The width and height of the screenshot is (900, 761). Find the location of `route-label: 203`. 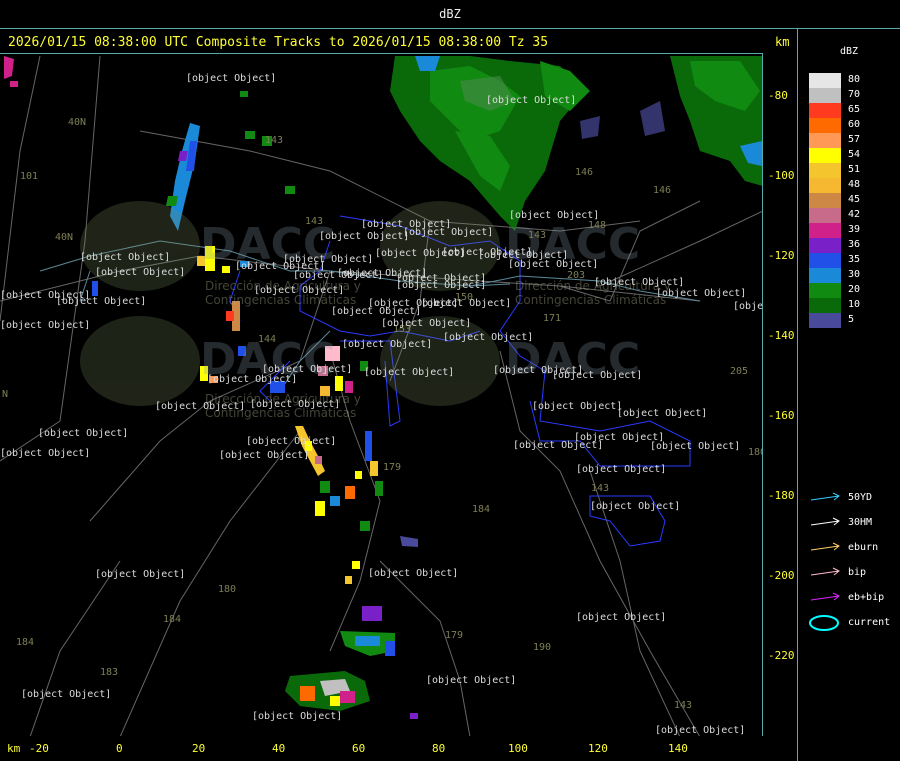

route-label: 203 is located at coordinates (576, 275).